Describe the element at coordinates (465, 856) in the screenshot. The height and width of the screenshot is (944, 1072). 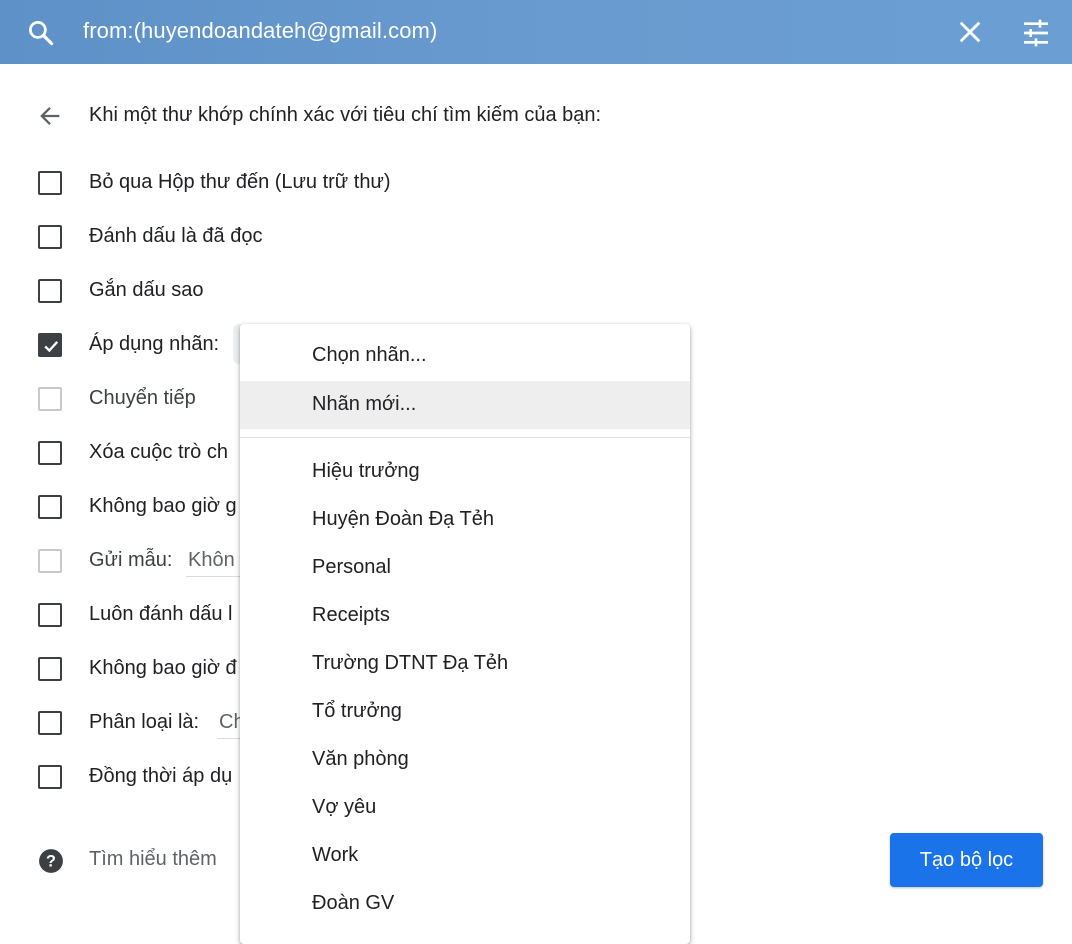
I see `menu-item-label-option: Work` at that location.